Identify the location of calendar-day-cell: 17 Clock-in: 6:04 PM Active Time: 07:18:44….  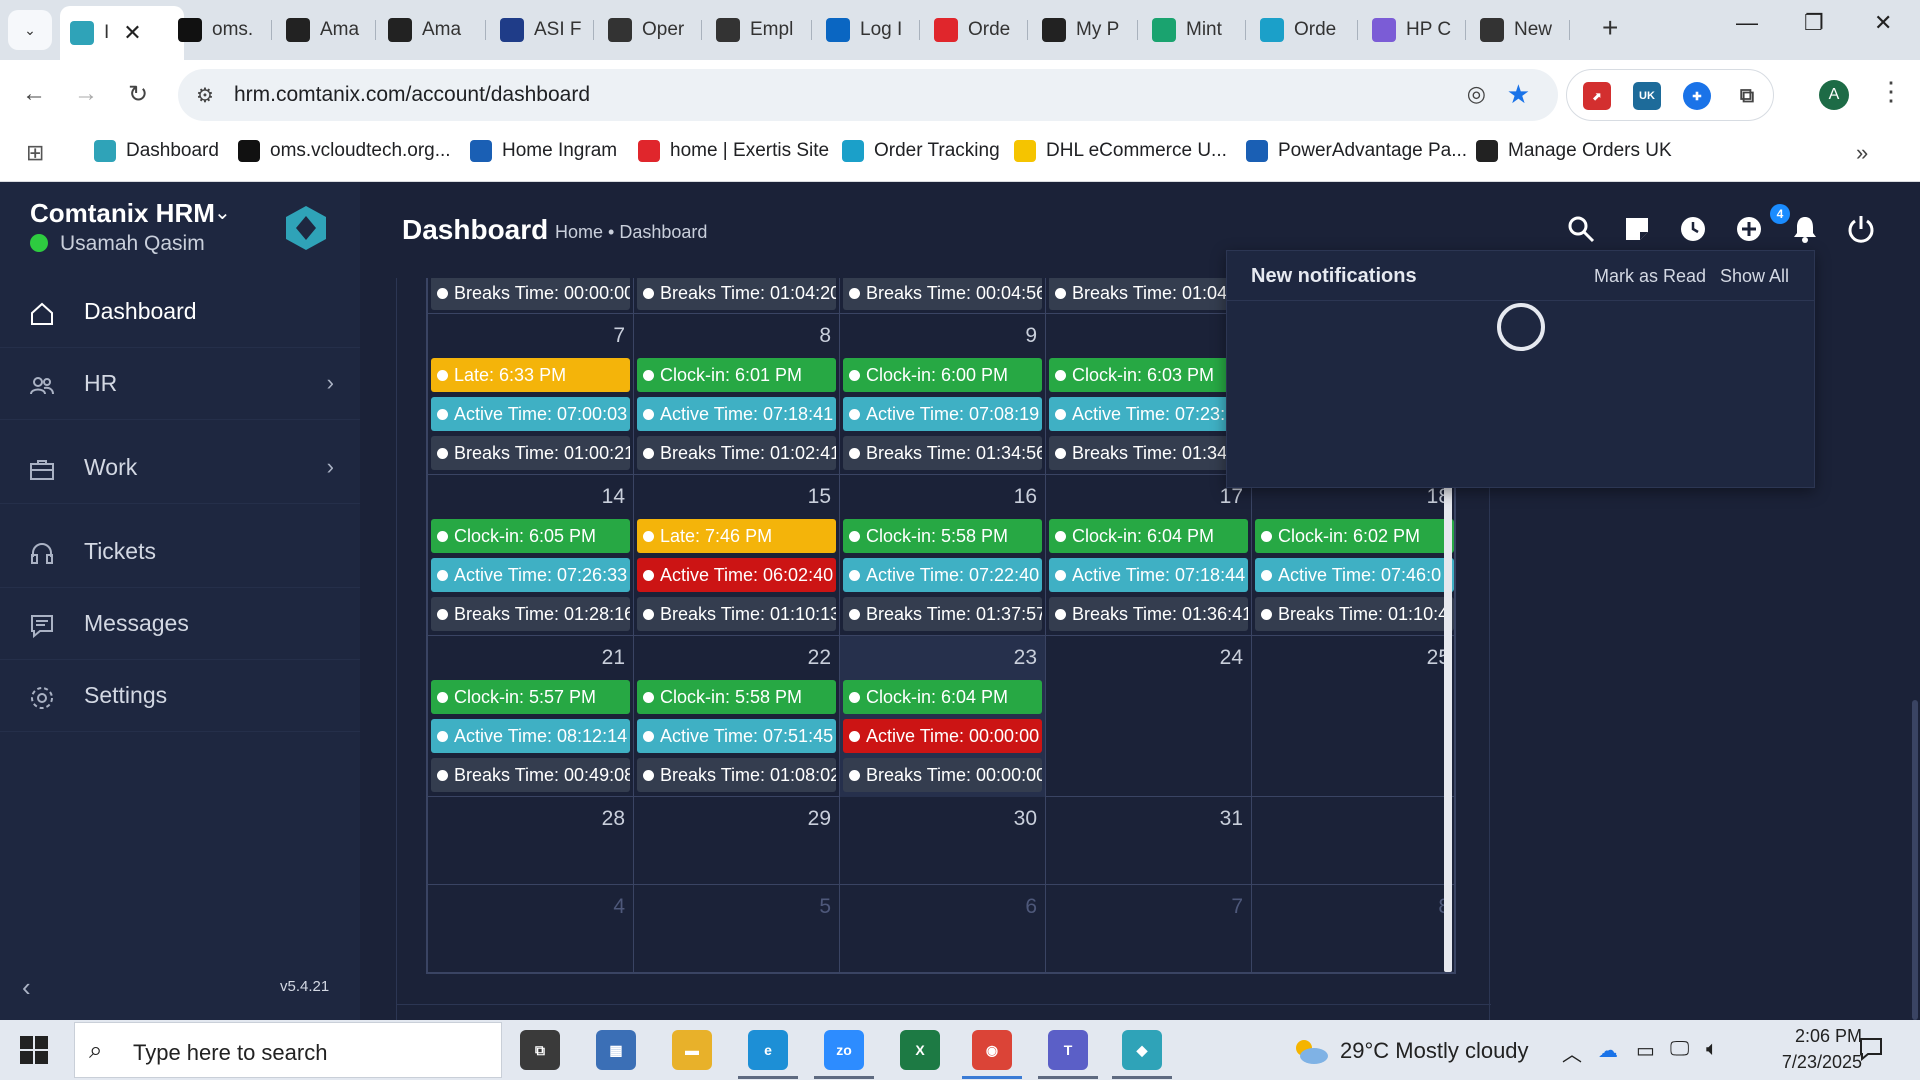
(1149, 555).